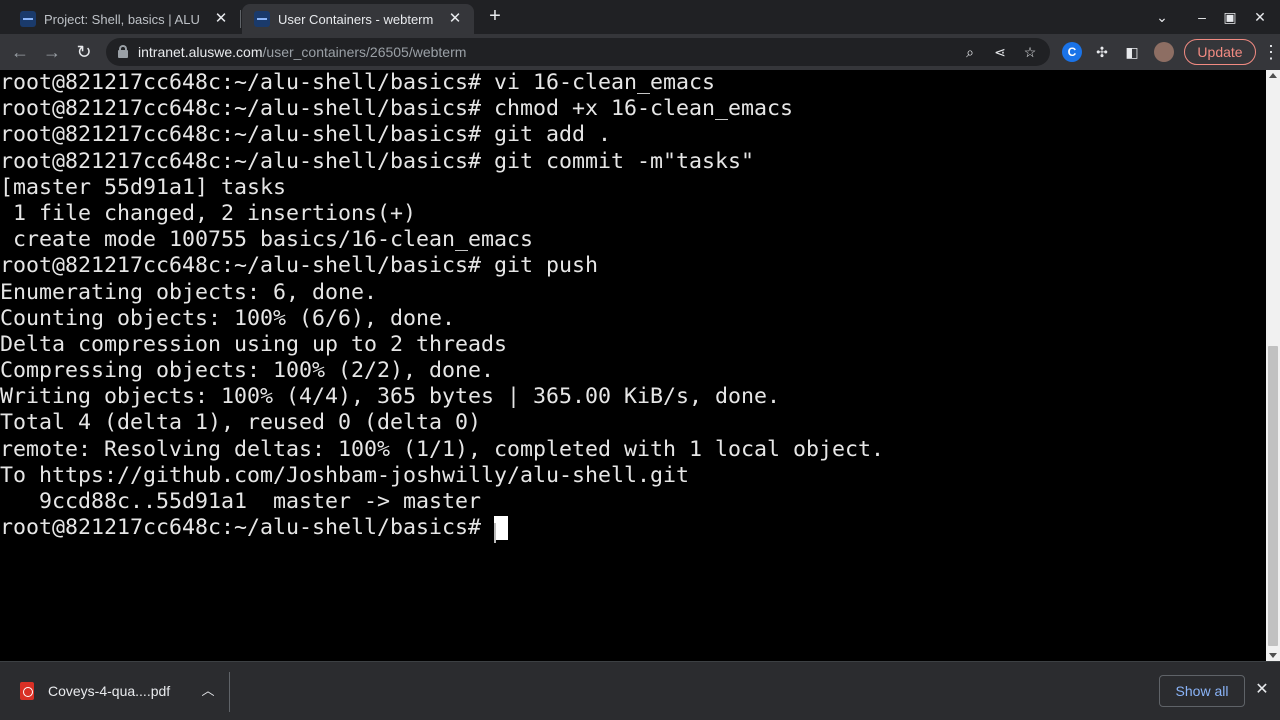 The width and height of the screenshot is (1280, 720). Describe the element at coordinates (1230, 17) in the screenshot. I see `maximize-icon: ▣` at that location.